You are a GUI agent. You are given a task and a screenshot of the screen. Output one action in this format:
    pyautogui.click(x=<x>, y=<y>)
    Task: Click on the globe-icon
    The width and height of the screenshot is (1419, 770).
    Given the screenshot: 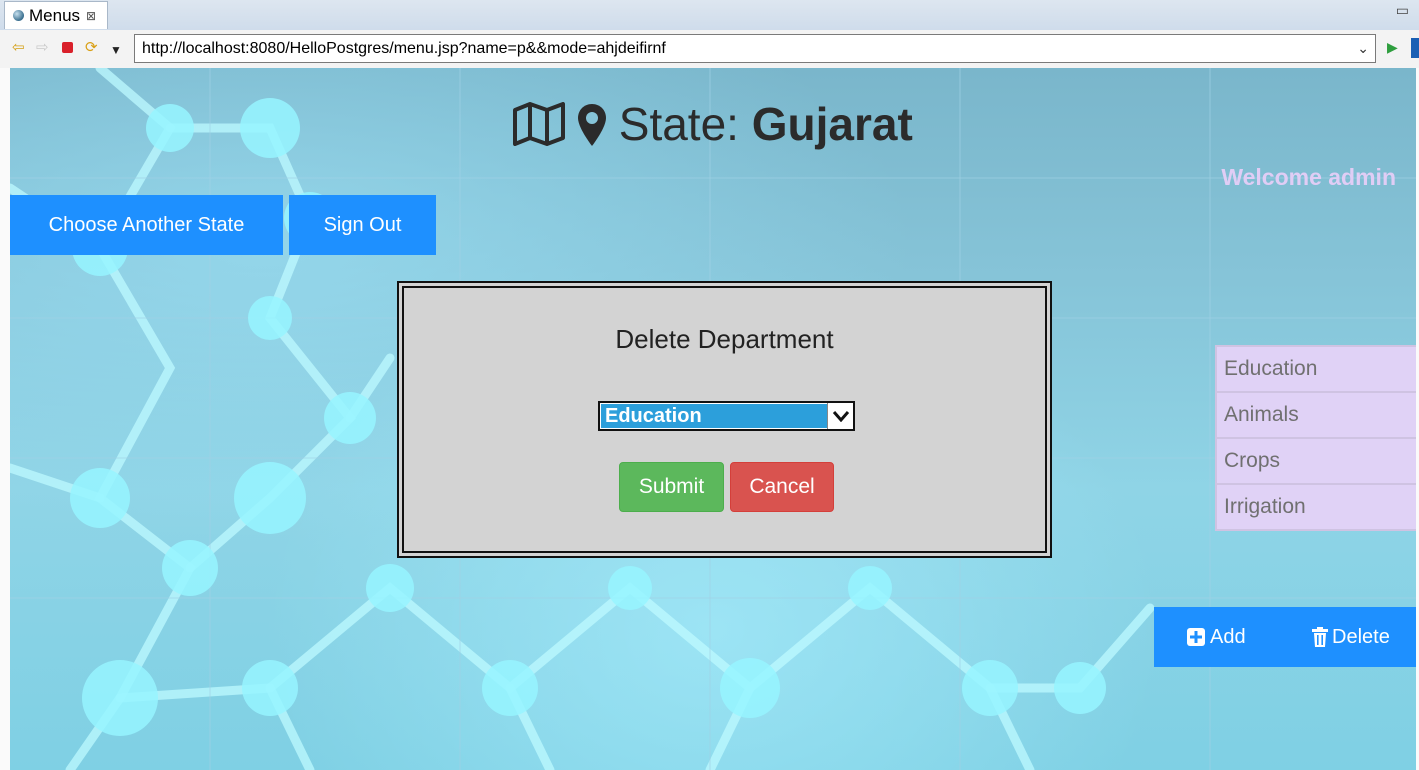 What is the action you would take?
    pyautogui.click(x=18, y=15)
    